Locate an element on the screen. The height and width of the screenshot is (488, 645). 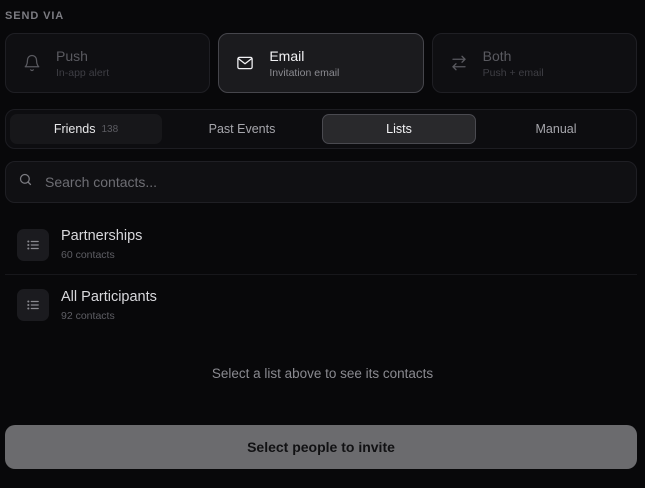
tab-lists: Lists is located at coordinates (399, 129).